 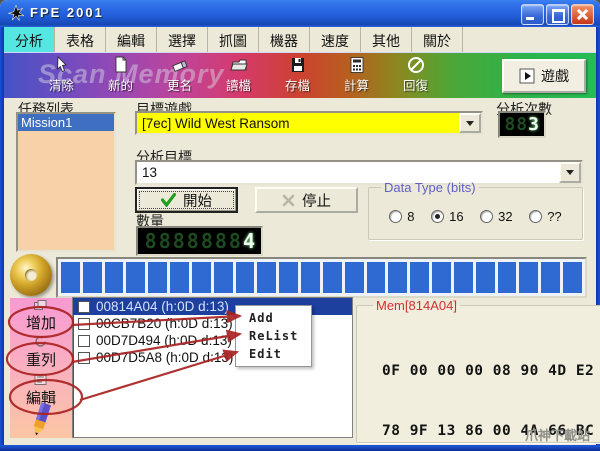 I want to click on data-type-legend: Data Type (bits), so click(x=430, y=187).